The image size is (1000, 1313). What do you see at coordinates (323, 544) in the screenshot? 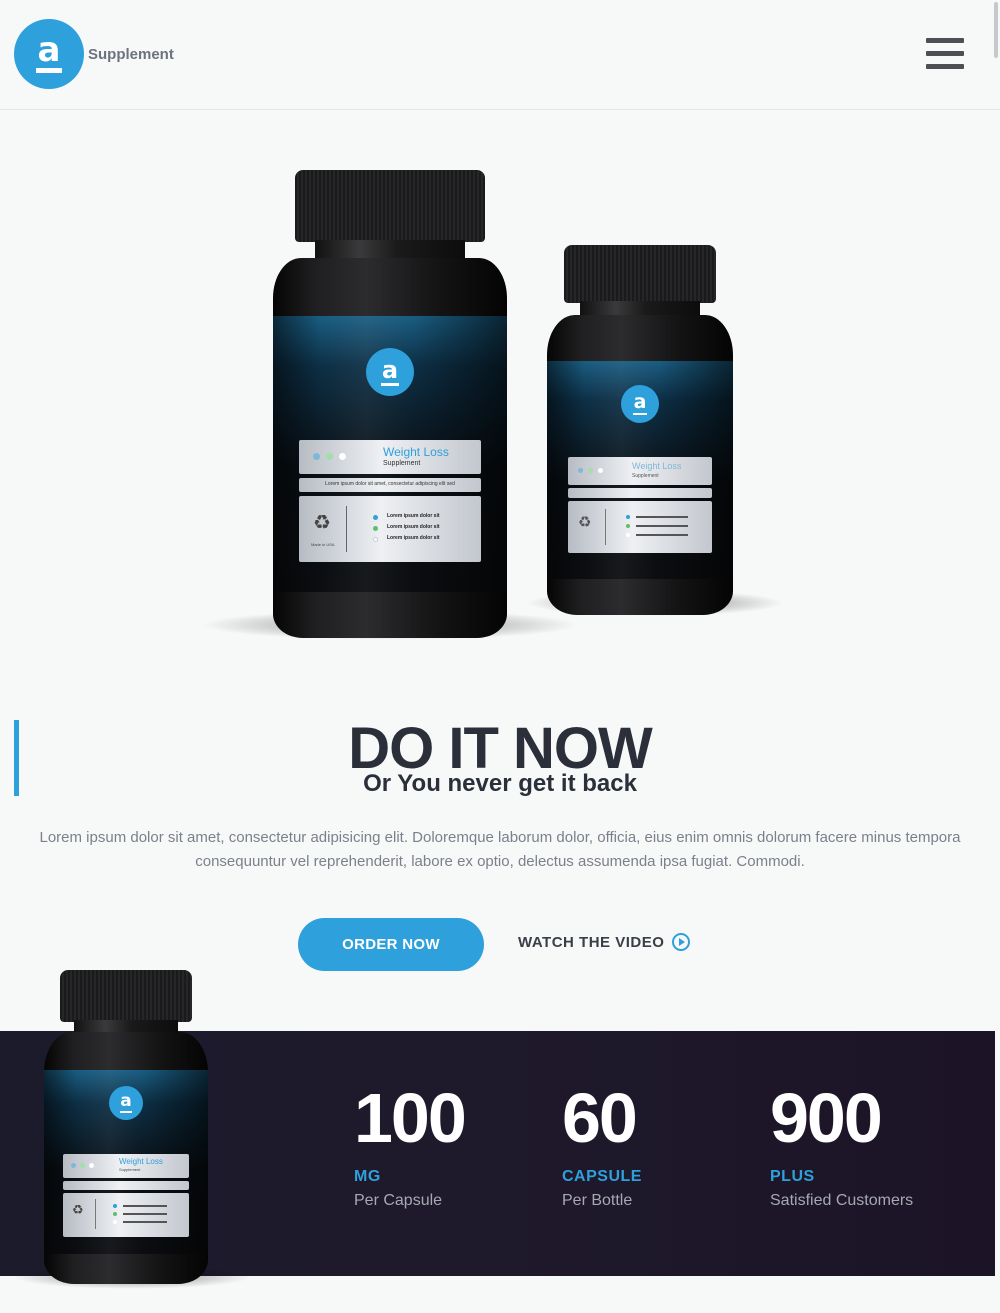
I see `made-in-label: Made in USA` at bounding box center [323, 544].